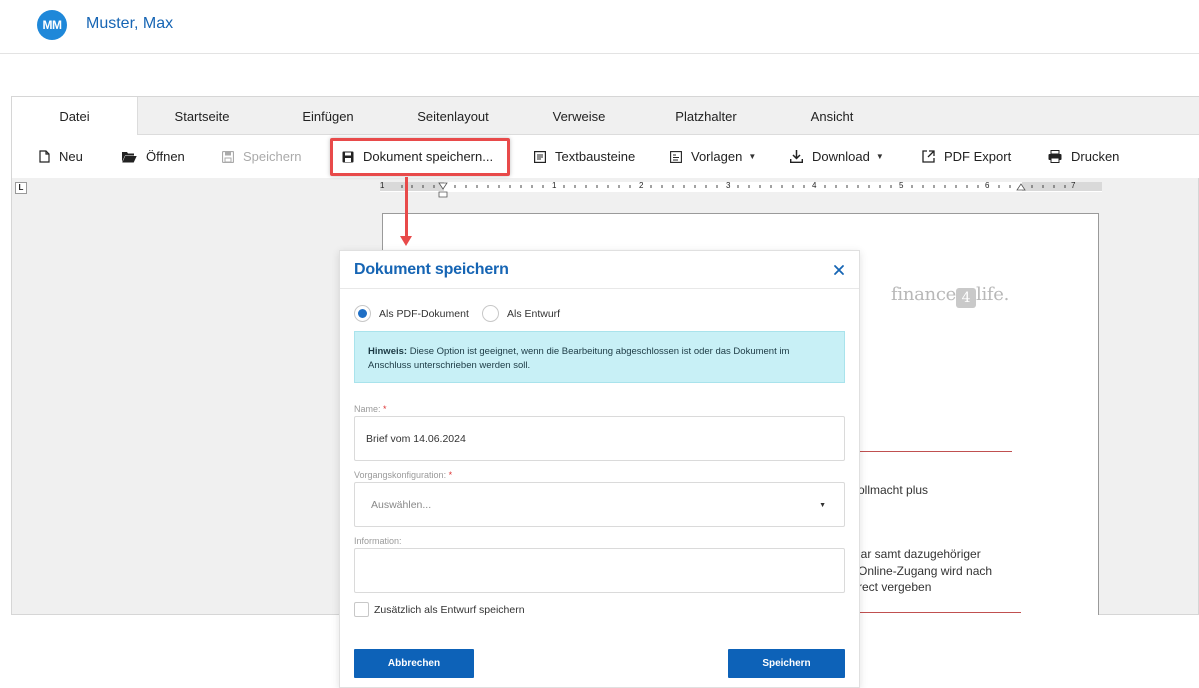 This screenshot has height=688, width=1199. What do you see at coordinates (599, 27) in the screenshot?
I see `top-bar: MM Muster, Max` at bounding box center [599, 27].